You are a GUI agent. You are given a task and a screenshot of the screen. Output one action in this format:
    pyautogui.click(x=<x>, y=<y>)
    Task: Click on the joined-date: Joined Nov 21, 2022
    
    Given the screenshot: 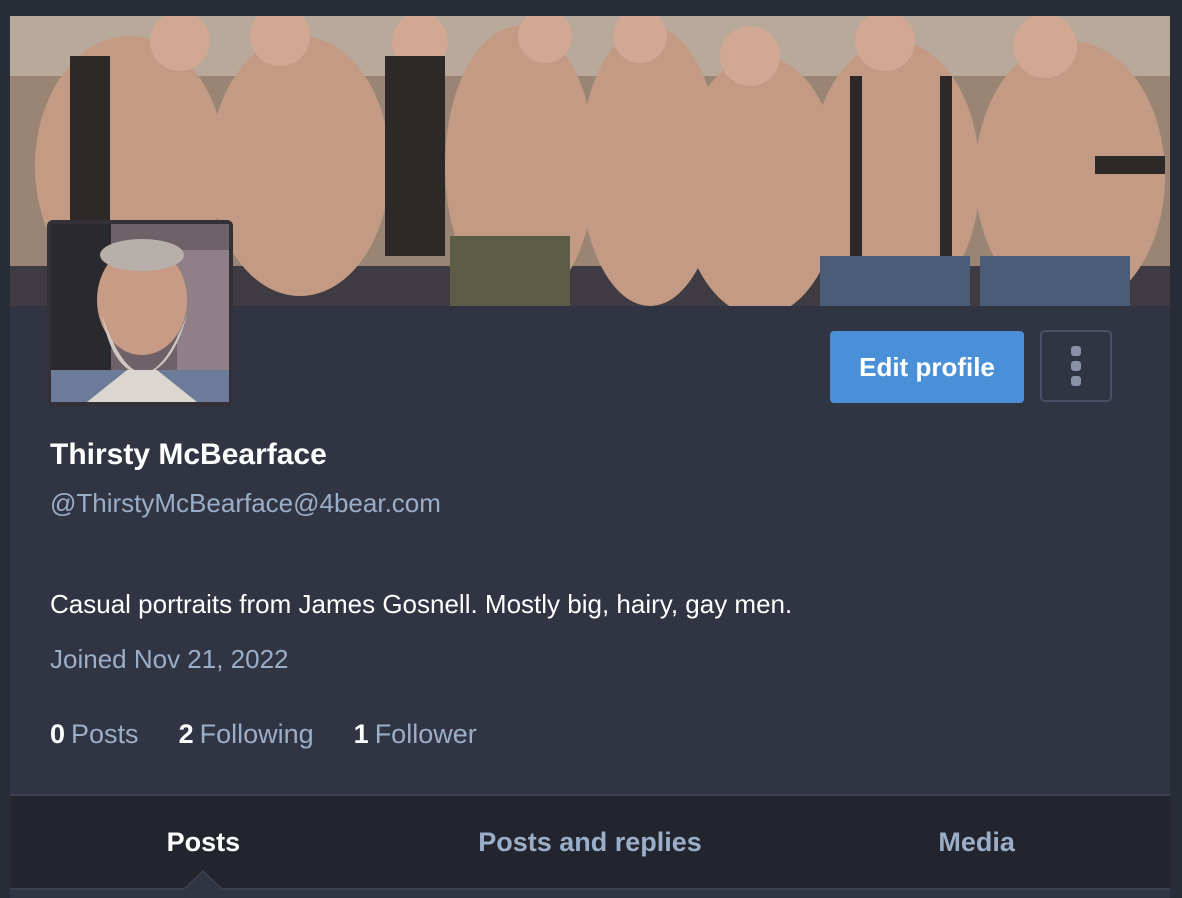 What is the action you would take?
    pyautogui.click(x=169, y=659)
    